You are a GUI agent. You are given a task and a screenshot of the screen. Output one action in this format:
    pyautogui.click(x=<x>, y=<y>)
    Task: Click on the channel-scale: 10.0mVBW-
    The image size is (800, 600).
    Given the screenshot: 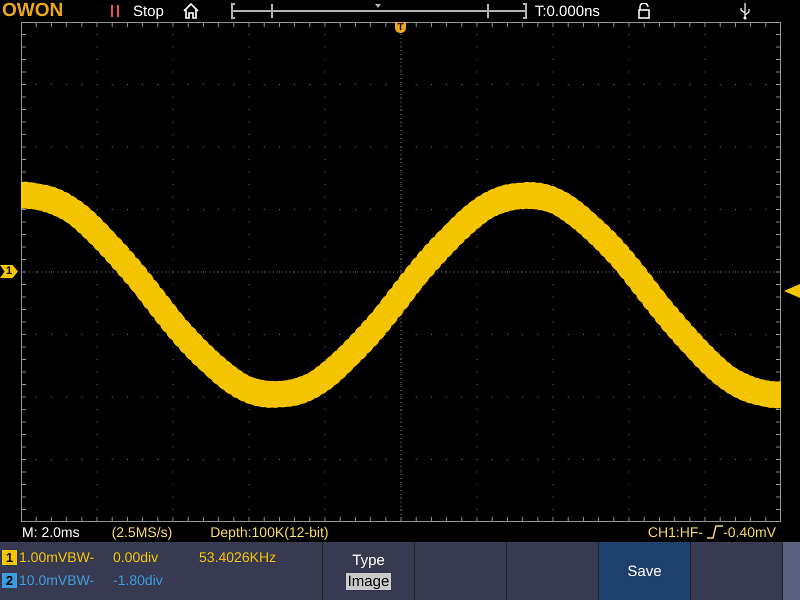 What is the action you would take?
    pyautogui.click(x=57, y=580)
    